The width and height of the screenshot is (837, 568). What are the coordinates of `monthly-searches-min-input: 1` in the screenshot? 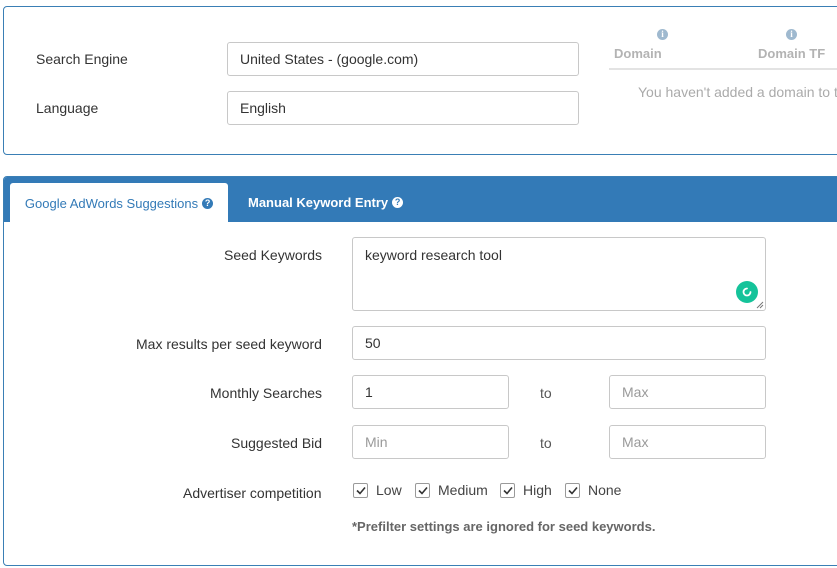 It's located at (430, 392).